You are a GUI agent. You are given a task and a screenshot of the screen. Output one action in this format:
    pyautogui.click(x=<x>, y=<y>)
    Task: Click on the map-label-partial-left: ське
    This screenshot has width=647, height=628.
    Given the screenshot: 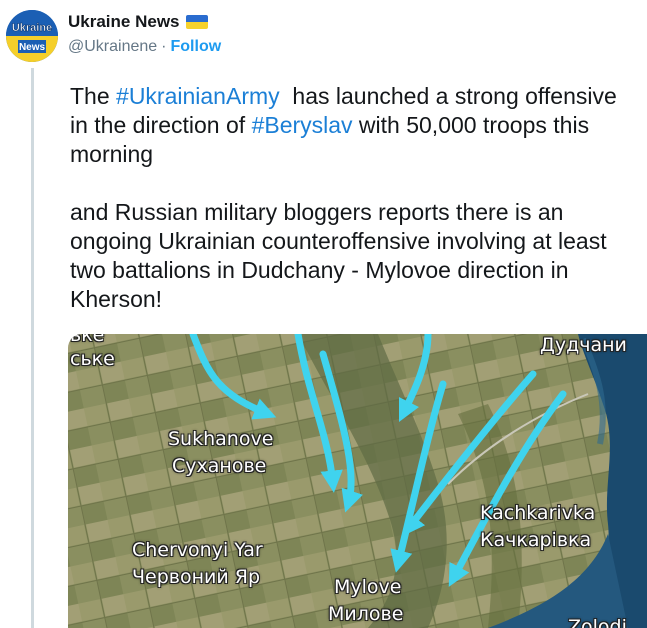 What is the action you would take?
    pyautogui.click(x=92, y=359)
    